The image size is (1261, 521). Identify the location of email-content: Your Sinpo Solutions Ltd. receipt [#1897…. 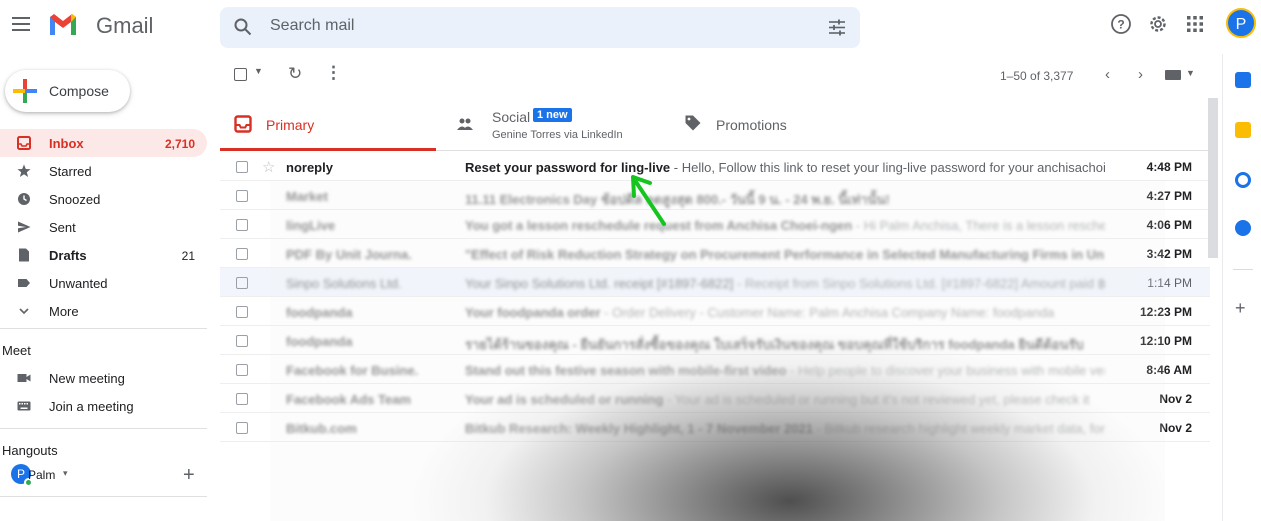
(785, 284).